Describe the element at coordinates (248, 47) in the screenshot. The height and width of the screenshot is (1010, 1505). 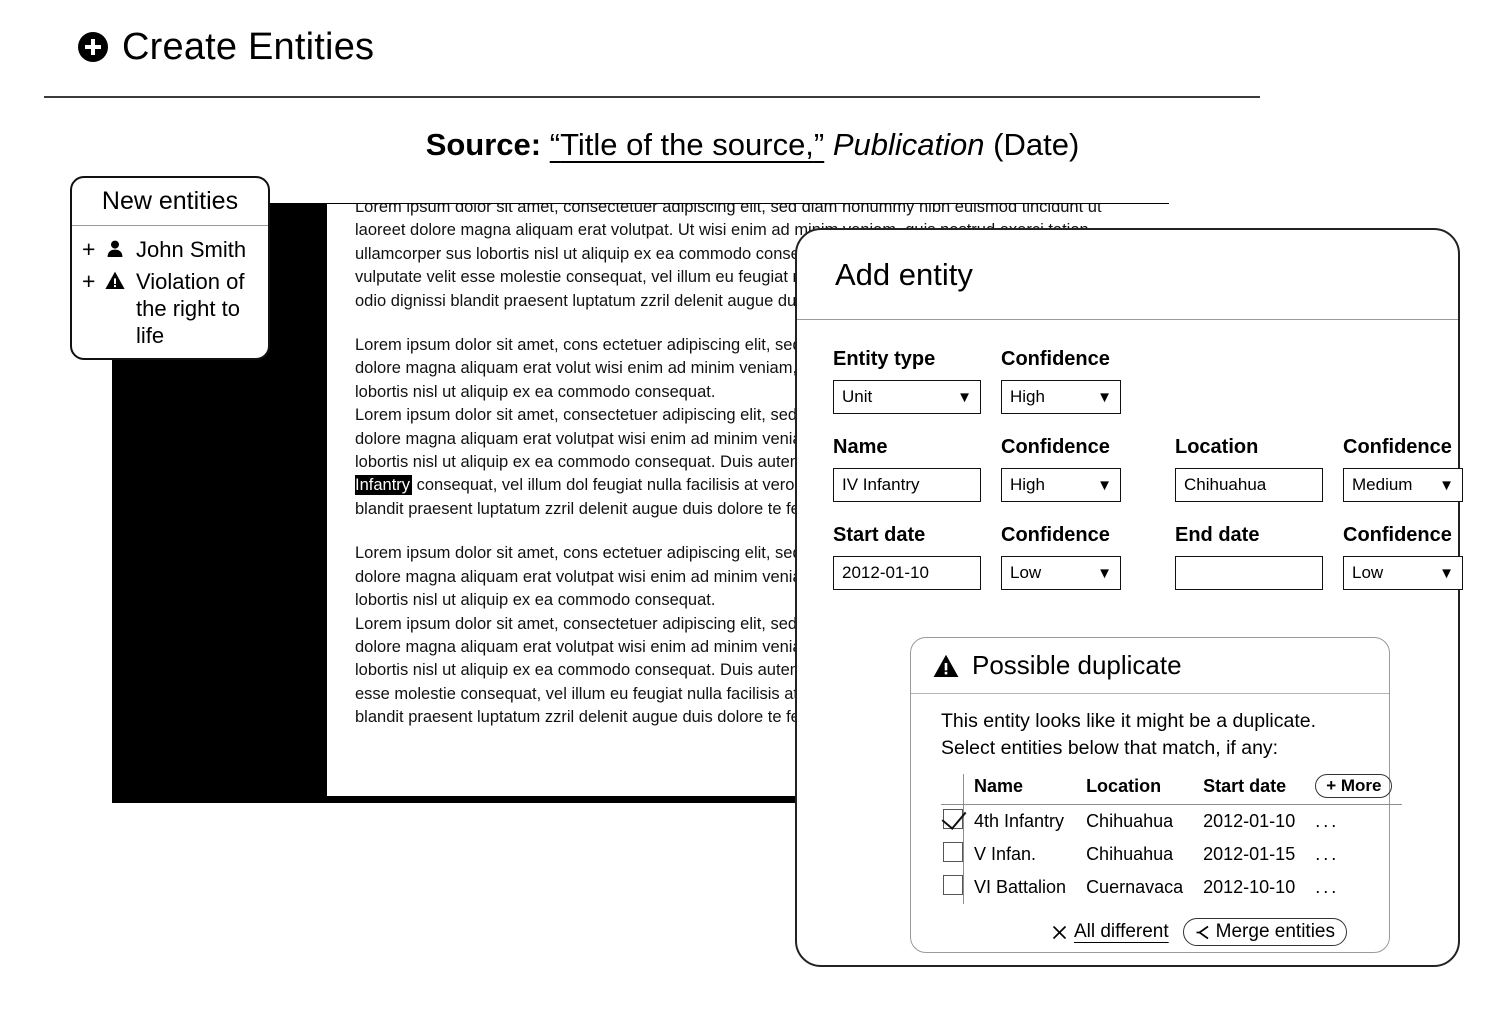
I see `page-title: Create Entities` at that location.